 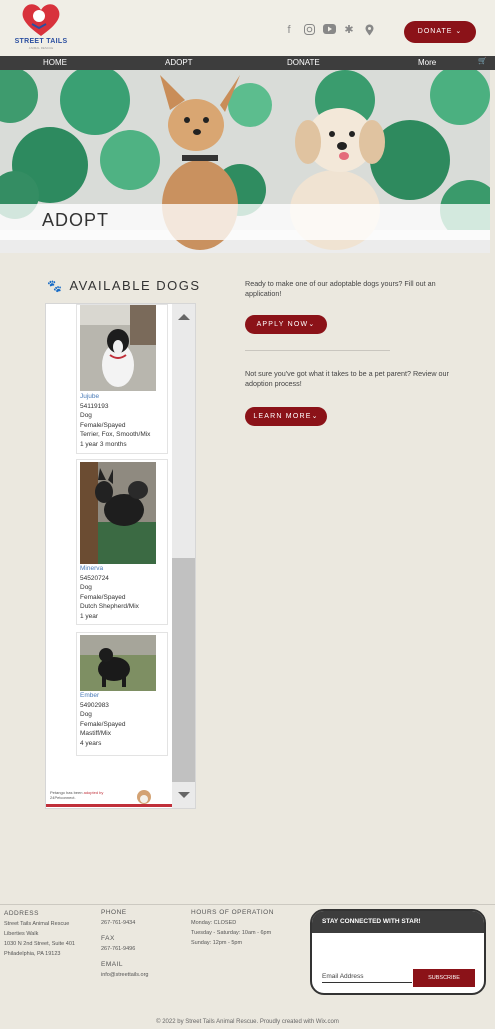 I want to click on apply-now-label: APPLY NOW, so click(x=282, y=324).